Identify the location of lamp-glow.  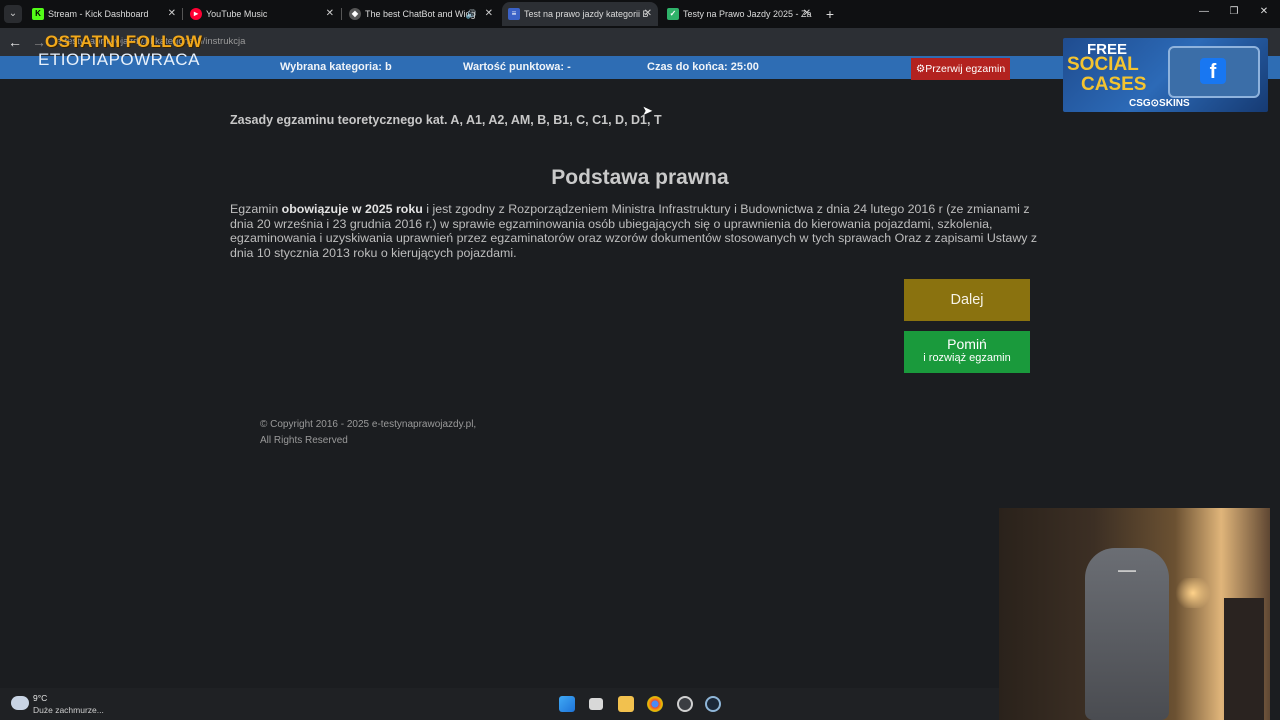
(1193, 593).